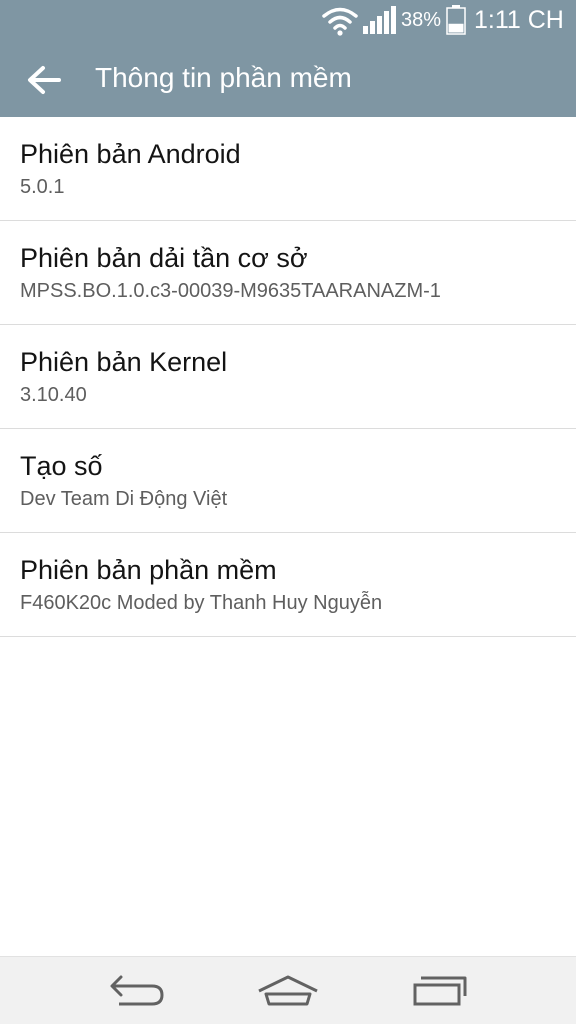 The image size is (576, 1024). Describe the element at coordinates (519, 20) in the screenshot. I see `status-clock: 1:11 CH` at that location.